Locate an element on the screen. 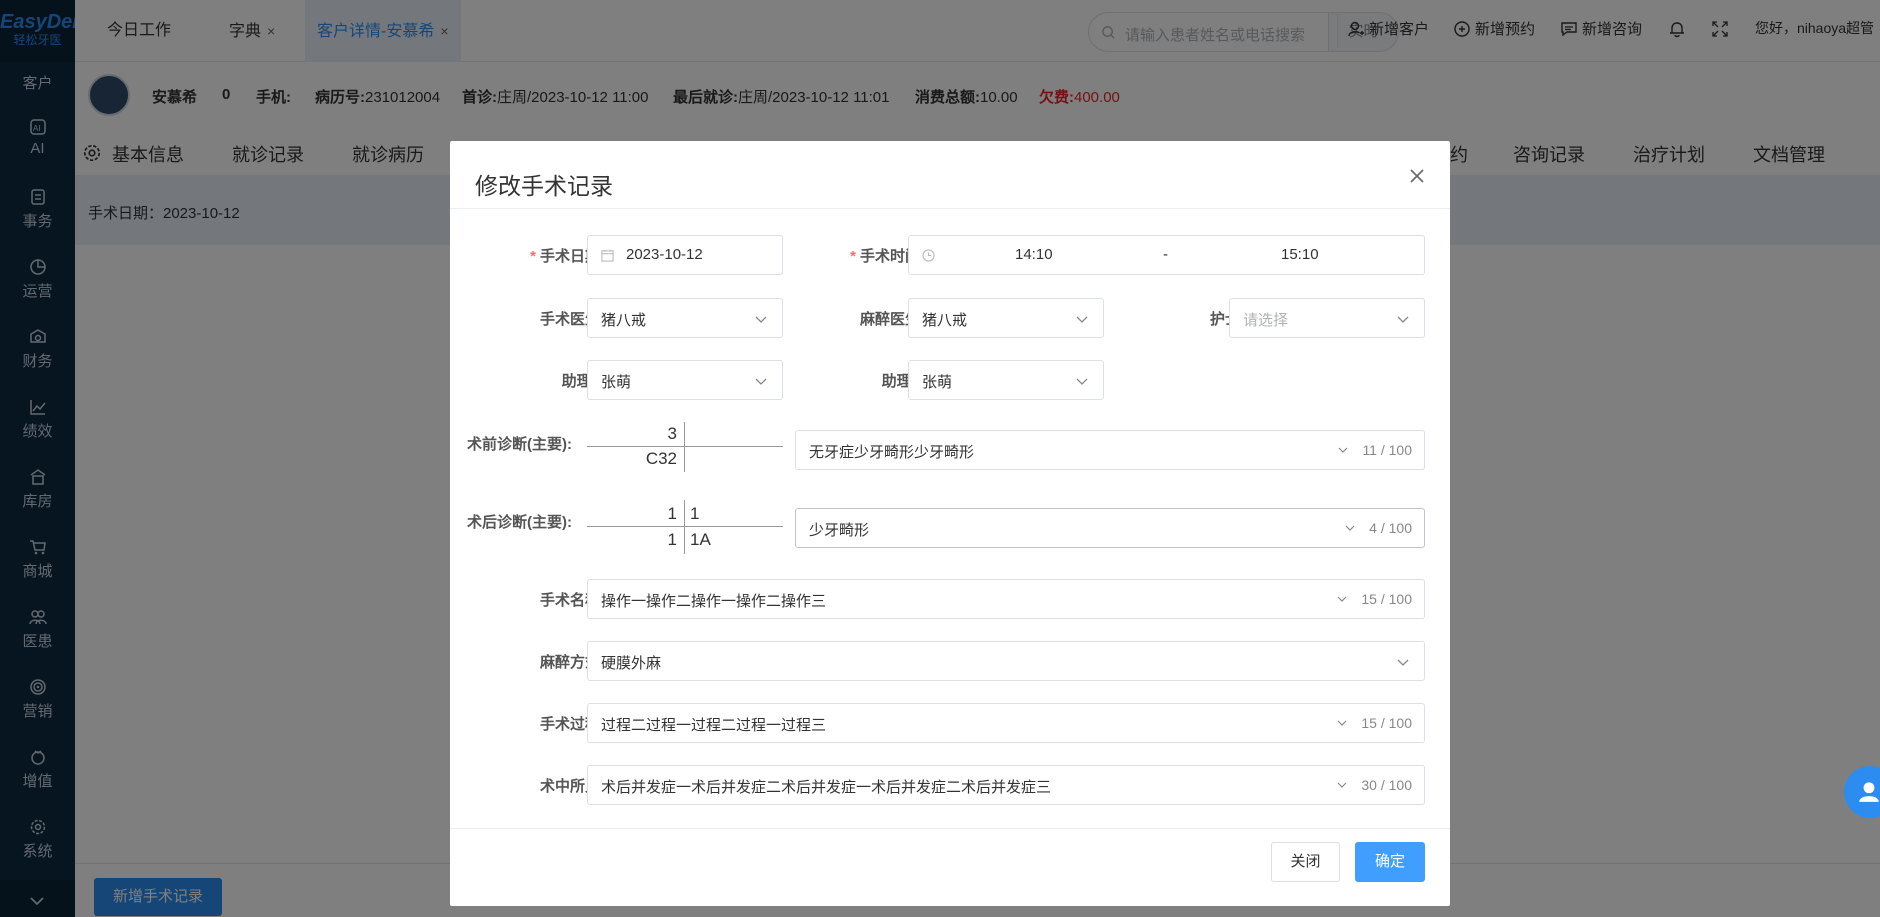  surgery-process-label: 手术过程: is located at coordinates (572, 724).